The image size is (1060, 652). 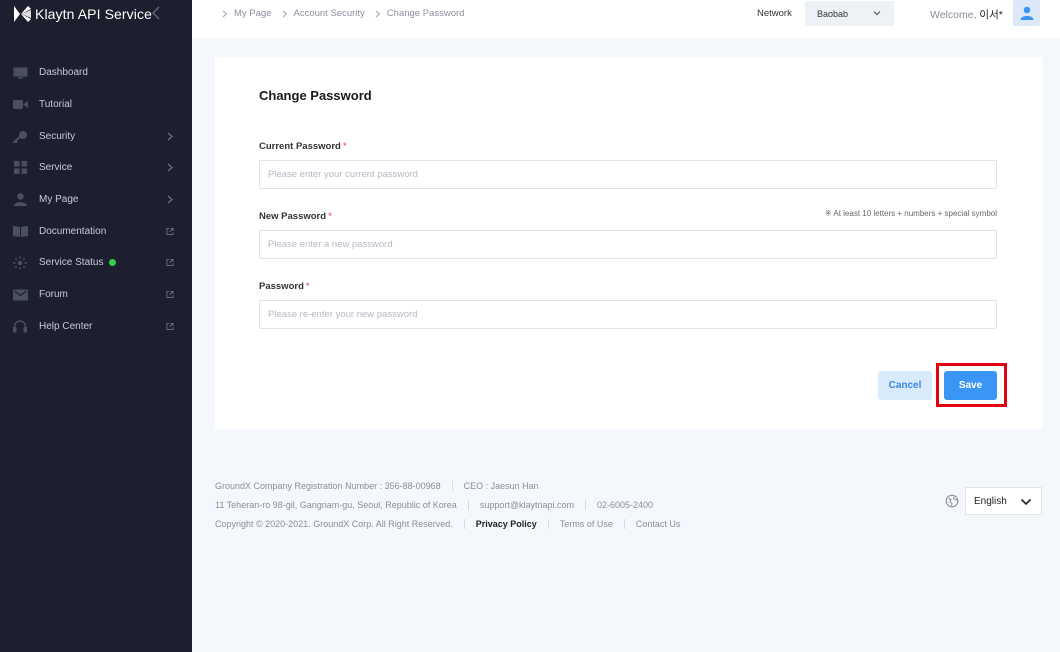 I want to click on confirm-password-input, so click(x=628, y=314).